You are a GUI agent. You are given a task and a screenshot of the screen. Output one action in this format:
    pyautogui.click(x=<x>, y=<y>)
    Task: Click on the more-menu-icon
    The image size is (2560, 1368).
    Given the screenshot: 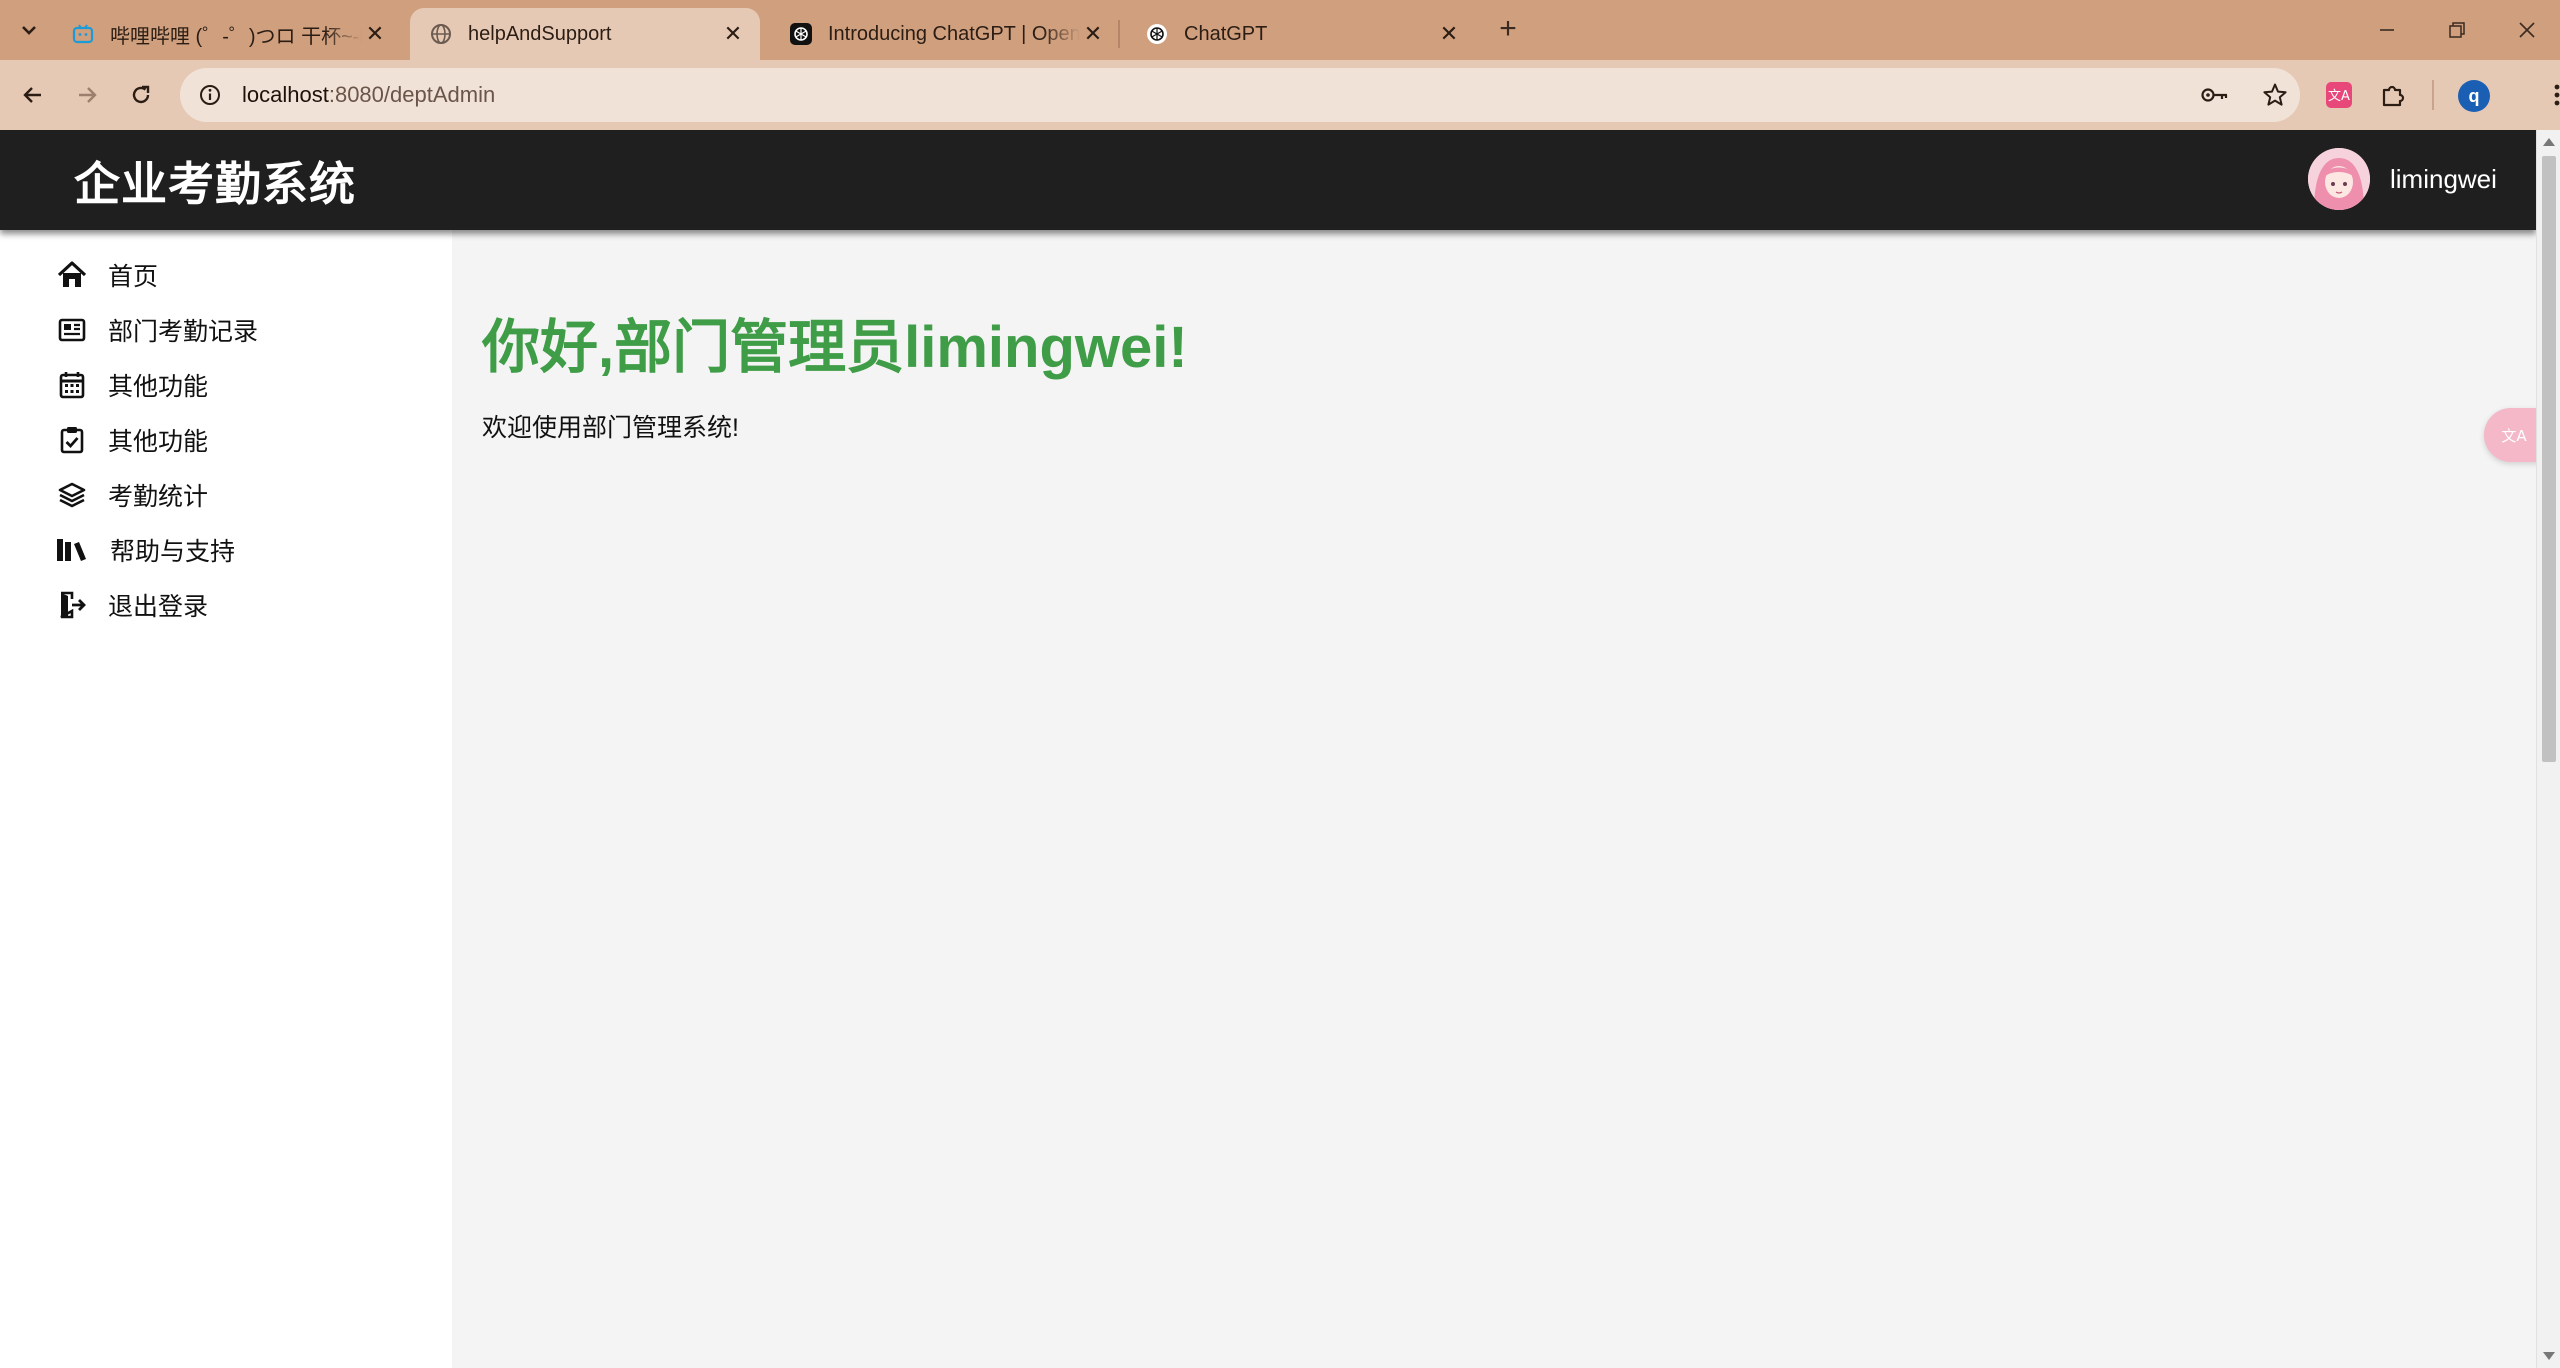 What is the action you would take?
    pyautogui.click(x=2548, y=95)
    